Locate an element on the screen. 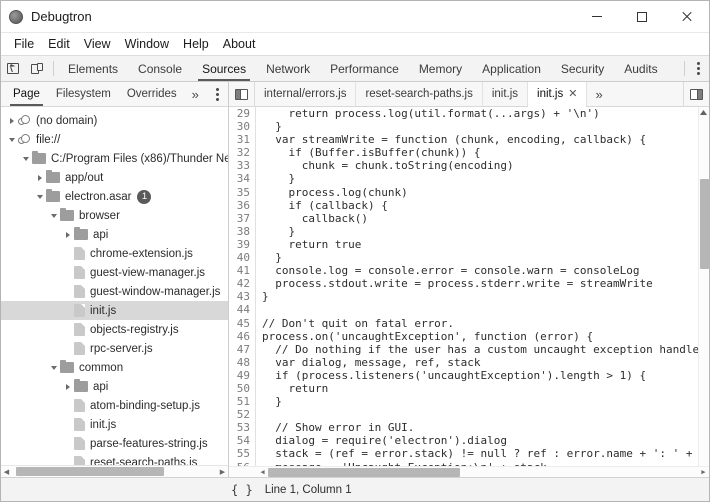 This screenshot has height=502, width=710. tab-sources: Sources is located at coordinates (224, 68).